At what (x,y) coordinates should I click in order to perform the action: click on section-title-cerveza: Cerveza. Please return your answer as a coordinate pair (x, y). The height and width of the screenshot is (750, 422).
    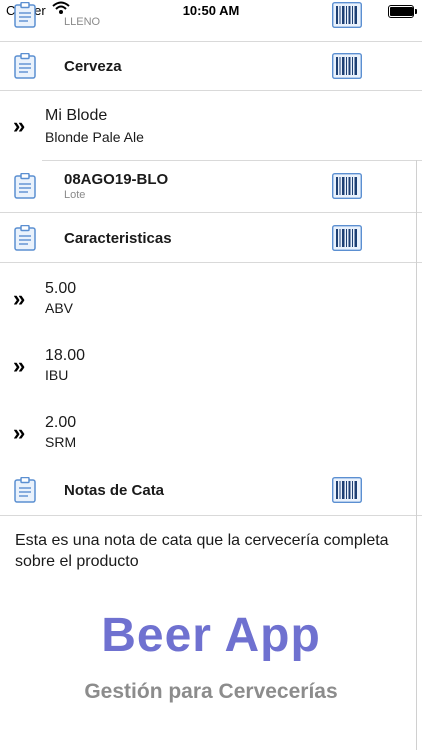
    Looking at the image, I should click on (93, 66).